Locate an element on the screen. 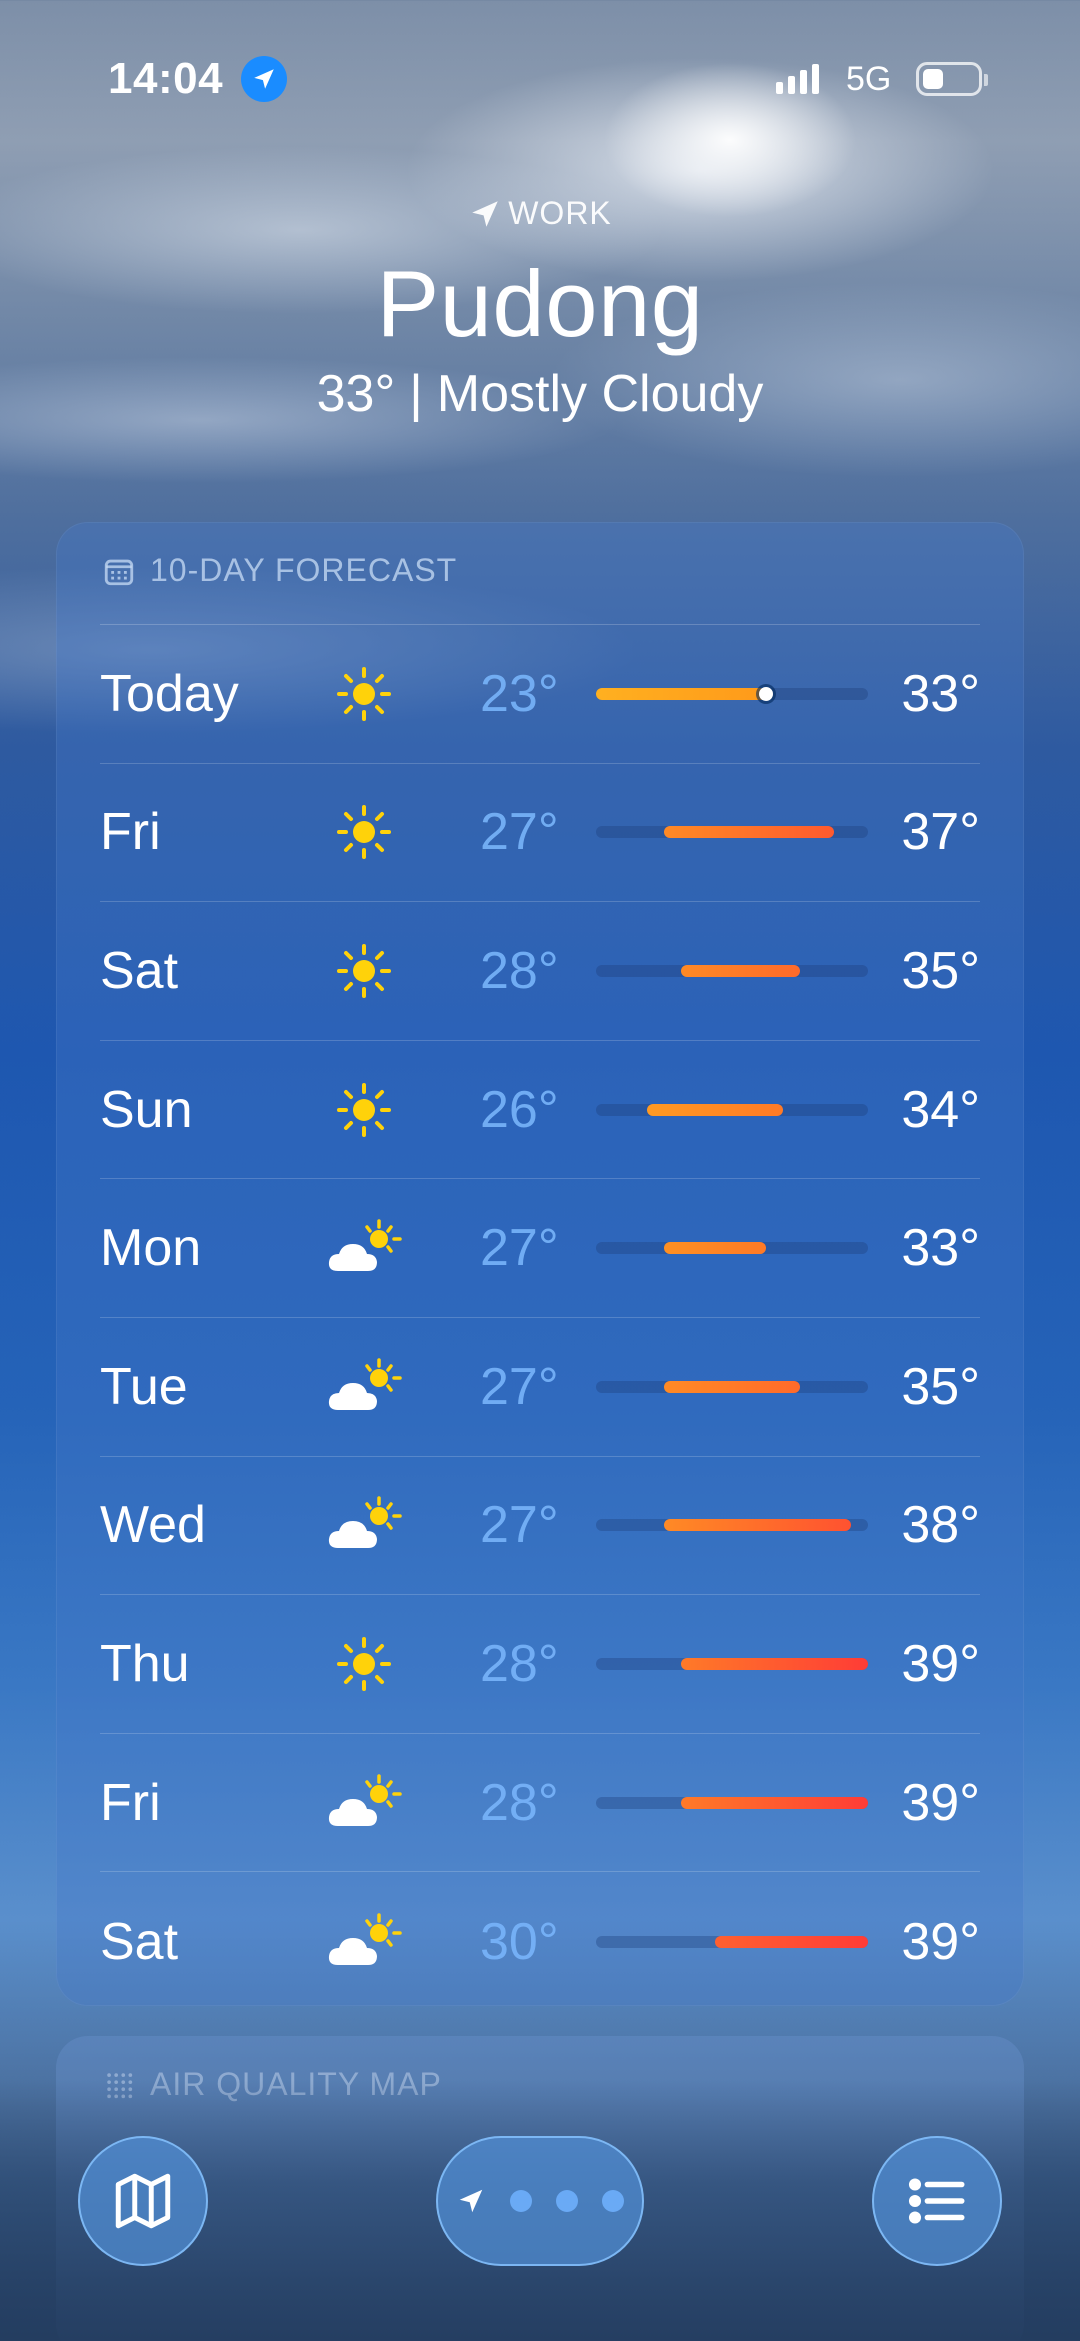  network-type: 5G is located at coordinates (869, 79).